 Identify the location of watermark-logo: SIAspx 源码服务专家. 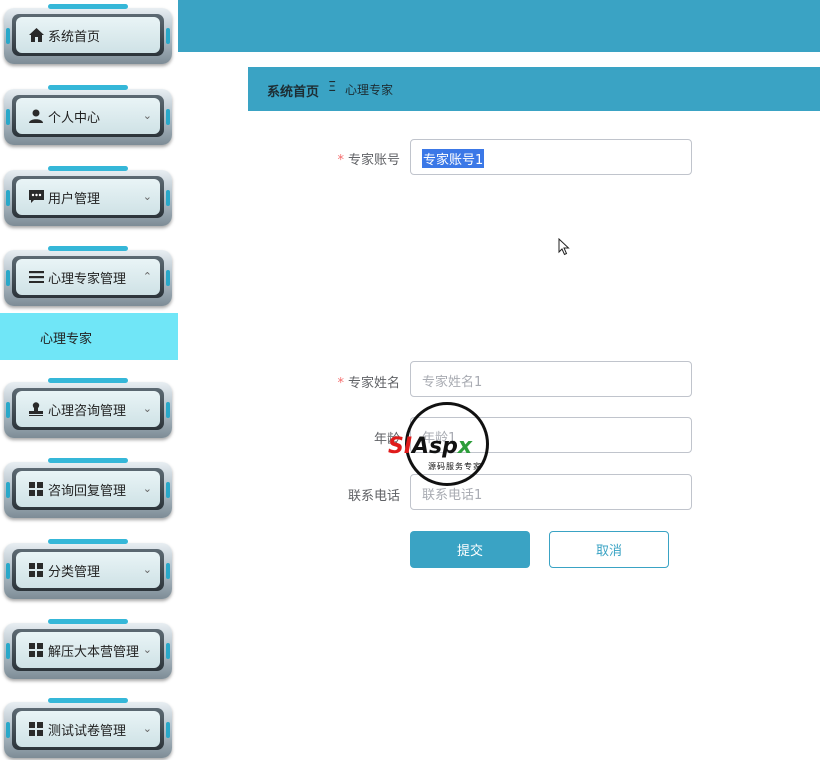
(450, 452).